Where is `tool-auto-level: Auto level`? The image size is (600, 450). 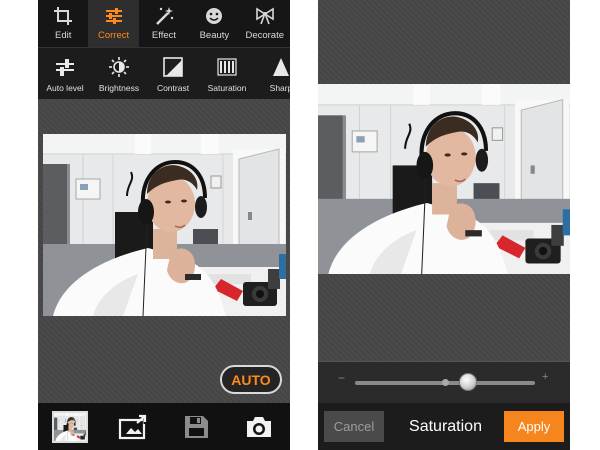 tool-auto-level: Auto level is located at coordinates (65, 73).